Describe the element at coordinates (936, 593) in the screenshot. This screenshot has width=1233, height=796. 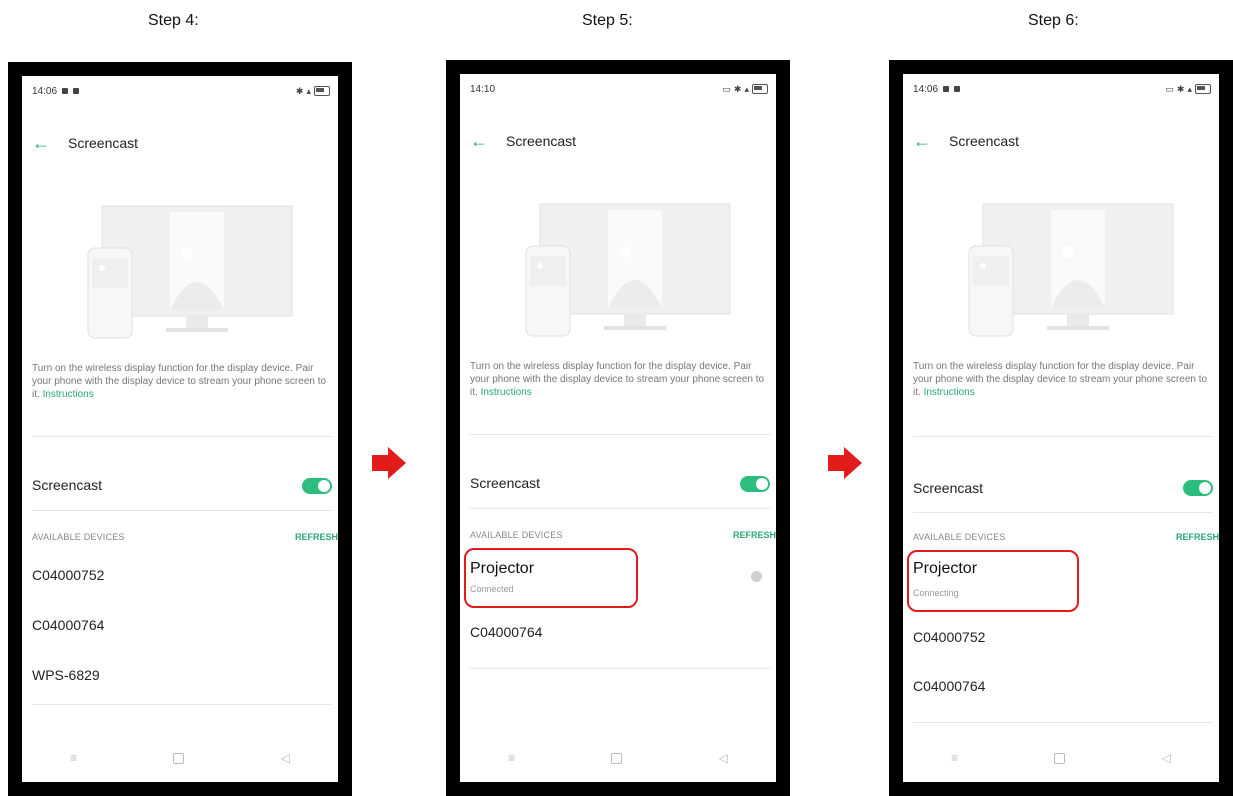
I see `device-status: Connecting` at that location.